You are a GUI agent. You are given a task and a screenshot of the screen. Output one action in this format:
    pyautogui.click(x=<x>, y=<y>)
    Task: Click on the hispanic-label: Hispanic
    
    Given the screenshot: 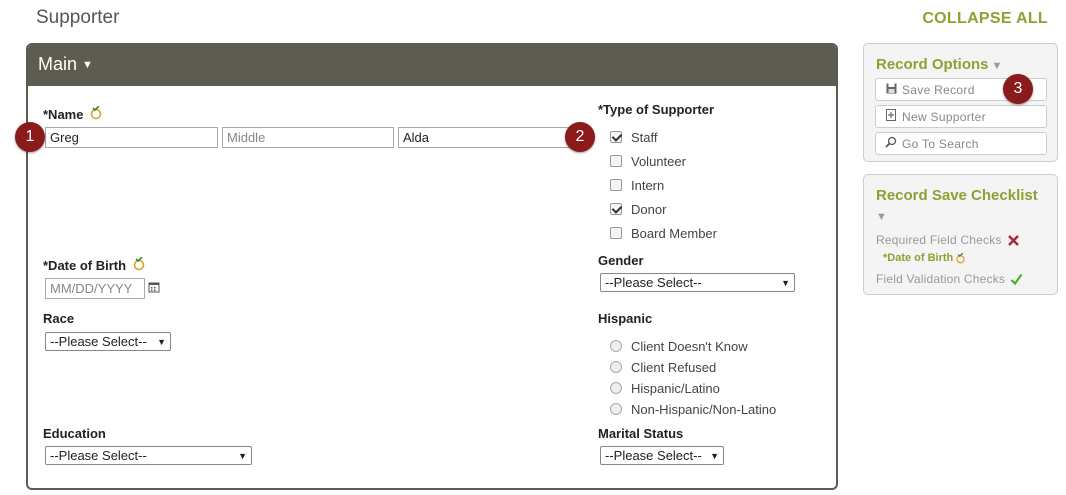 What is the action you would take?
    pyautogui.click(x=625, y=318)
    